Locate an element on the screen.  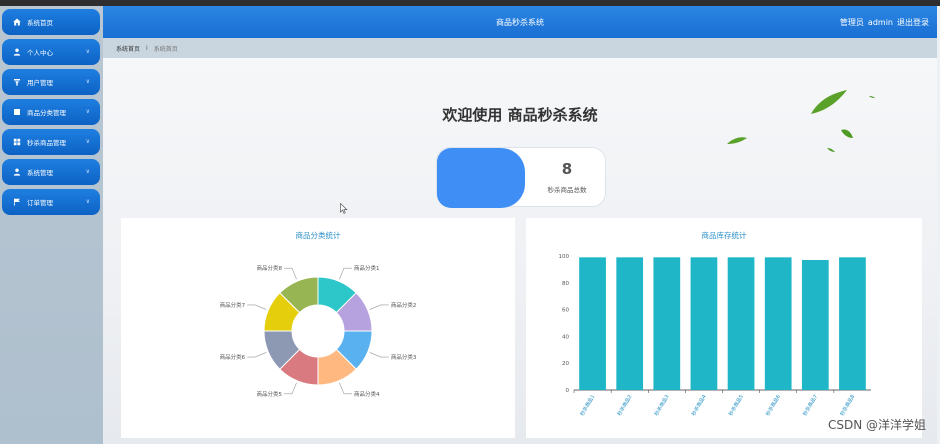
stat-value: 8 is located at coordinates (567, 169).